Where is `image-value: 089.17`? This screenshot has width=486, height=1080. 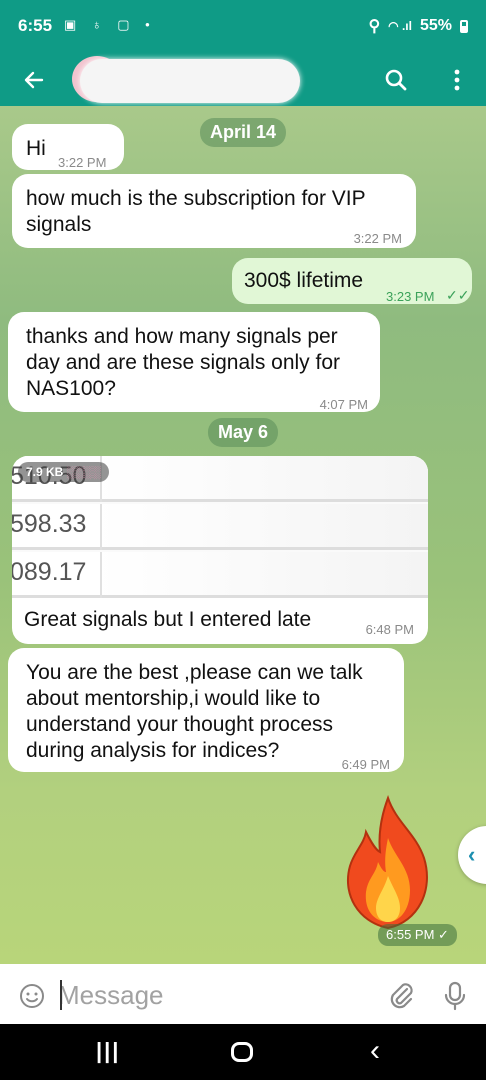 image-value: 089.17 is located at coordinates (49, 572).